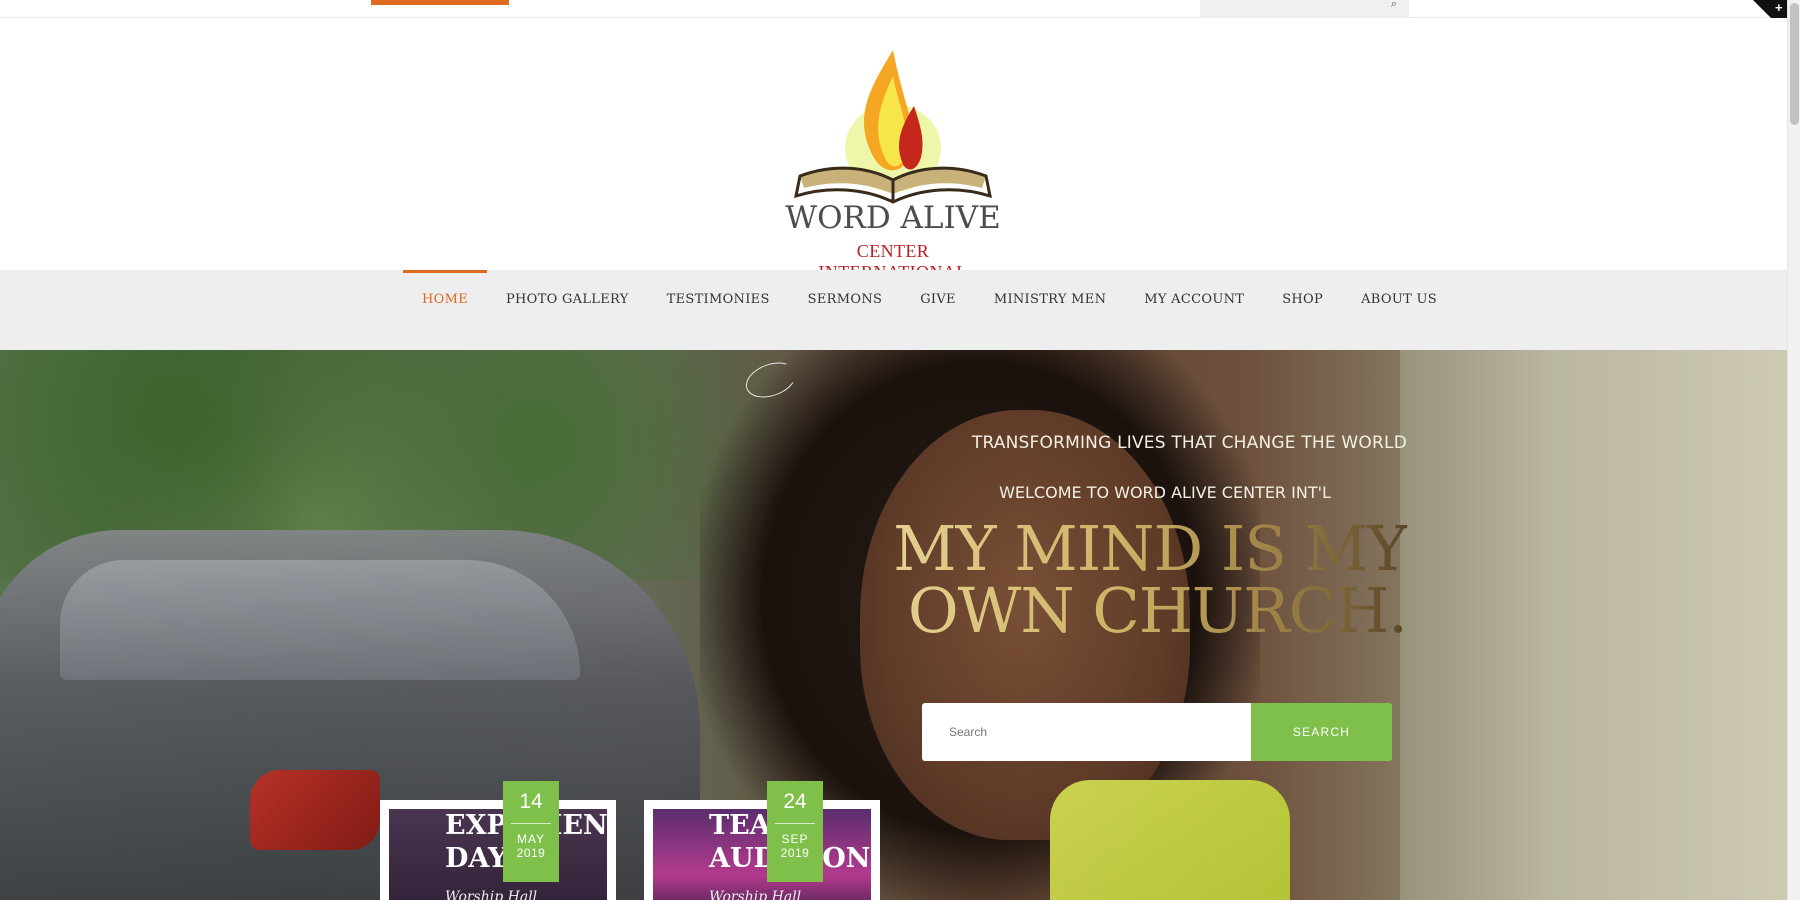  I want to click on hero-search-button: SEARCH, so click(1321, 732).